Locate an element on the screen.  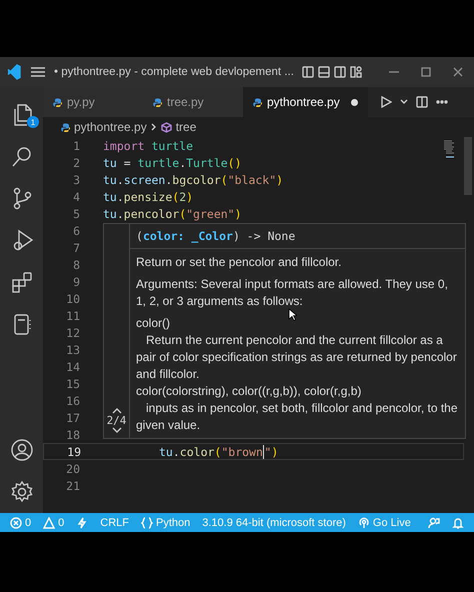
line-number: 9 is located at coordinates (76, 281).